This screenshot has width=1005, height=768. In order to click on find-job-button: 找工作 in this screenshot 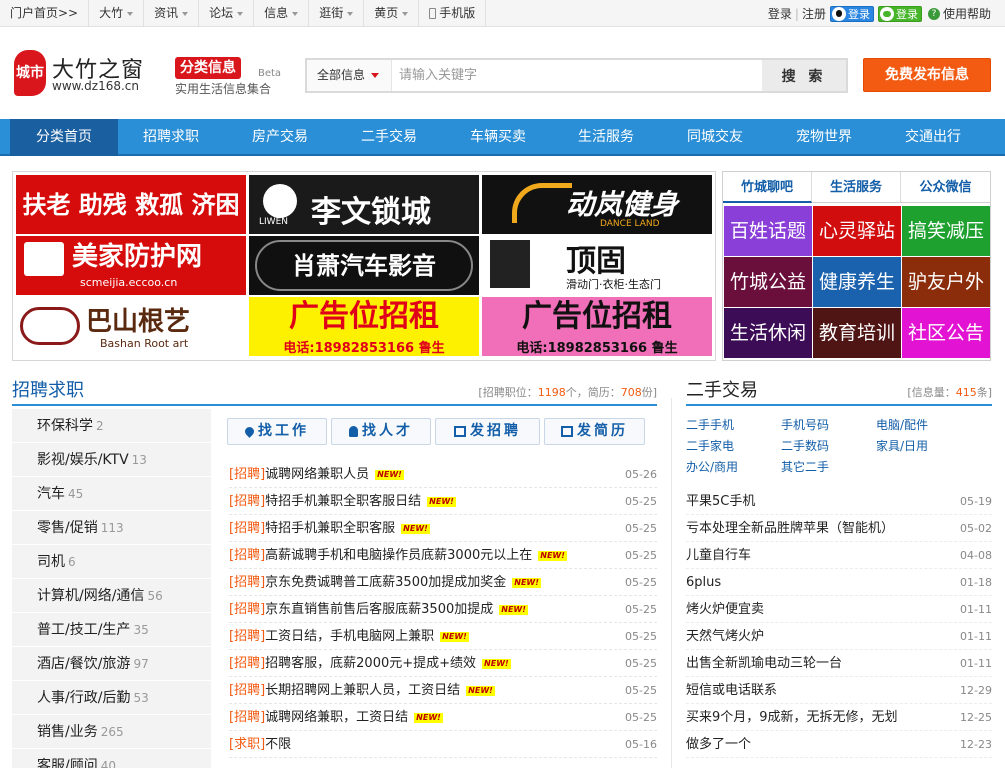, I will do `click(277, 431)`.